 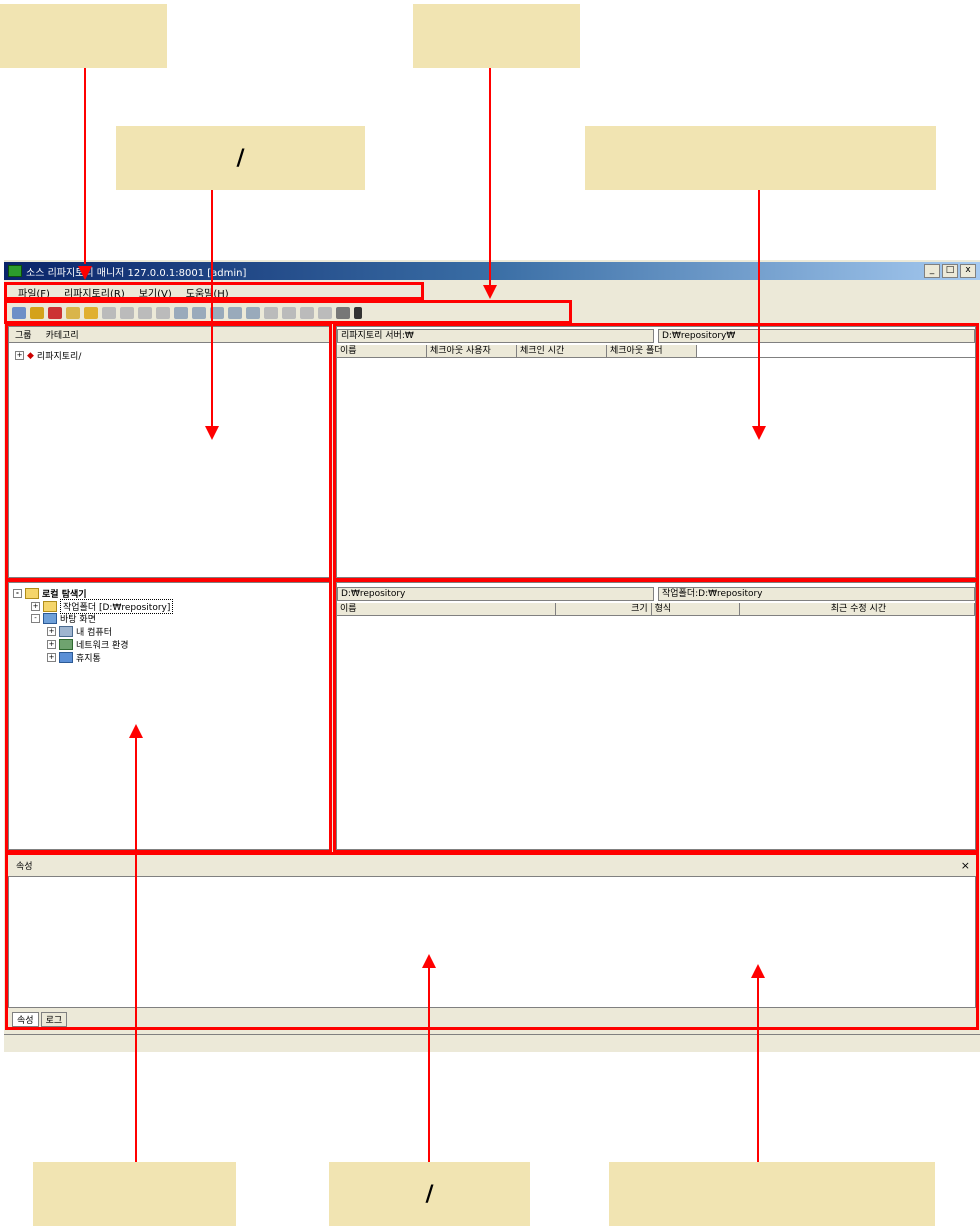 I want to click on highlight-toolbar, so click(x=288, y=312).